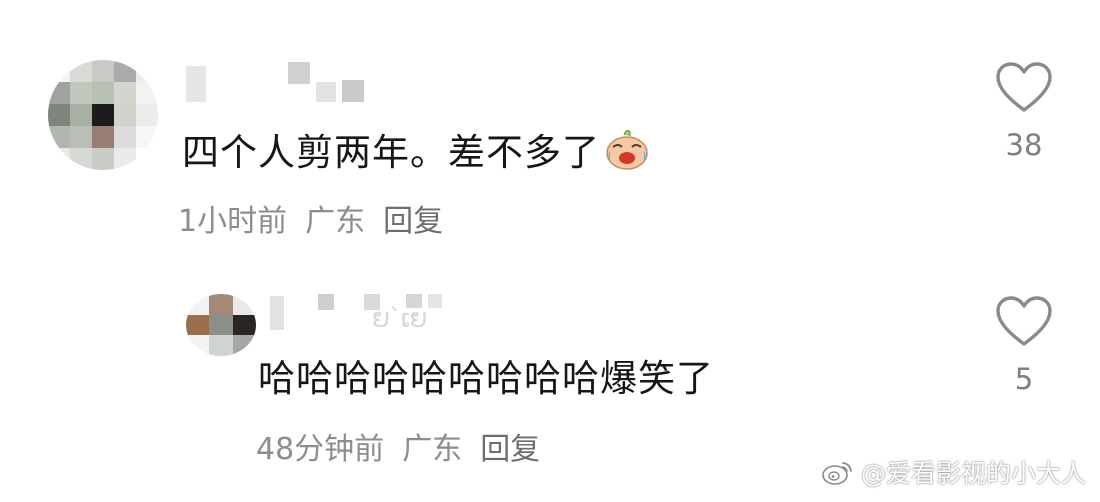 The image size is (1100, 502). I want to click on reply-time: 48分钟前, so click(320, 449).